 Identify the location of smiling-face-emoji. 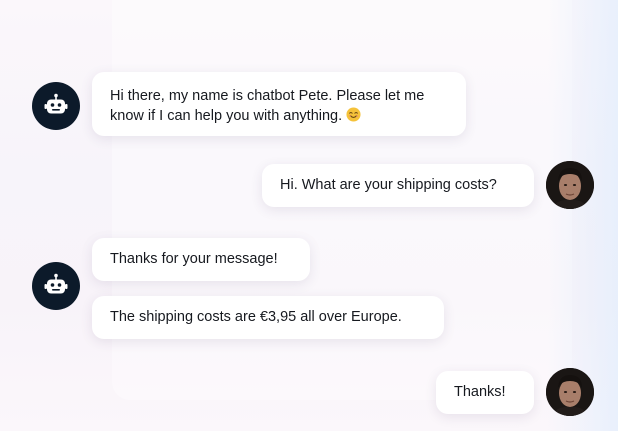
(353, 117).